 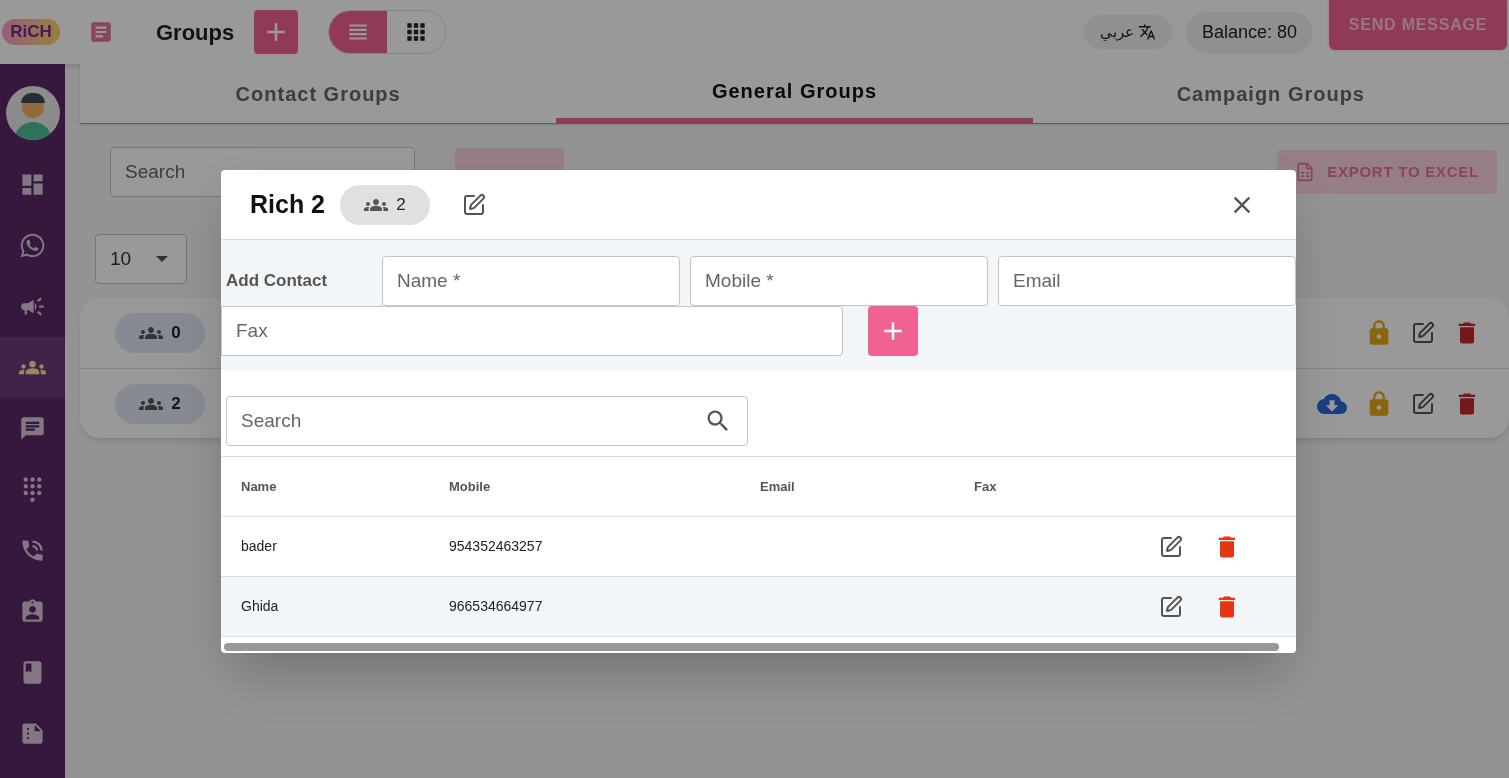 I want to click on dialog-title: Rich 2, so click(x=288, y=204).